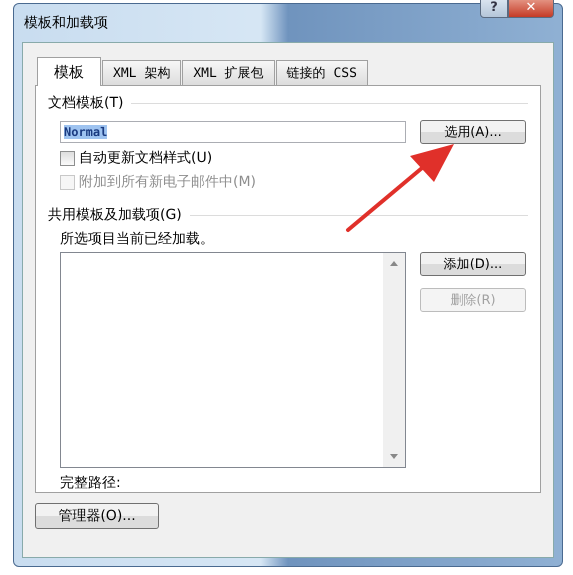  Describe the element at coordinates (90, 483) in the screenshot. I see `full-path-label: 完整路径:` at that location.